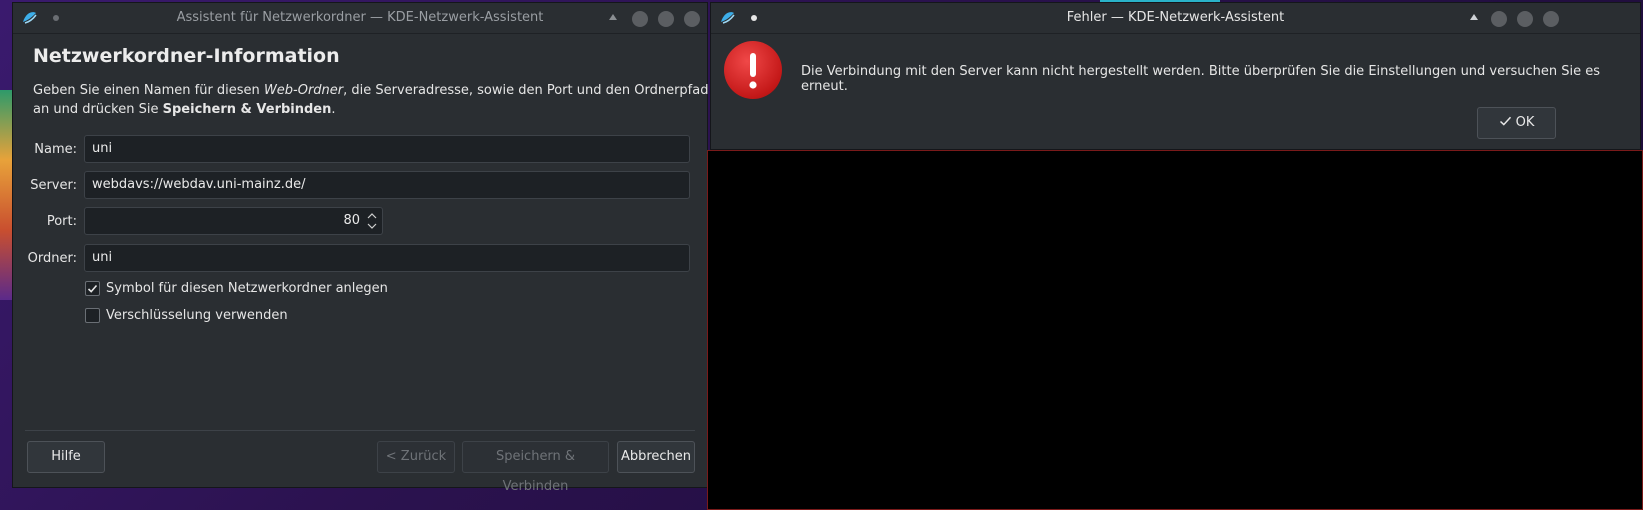  Describe the element at coordinates (53, 185) in the screenshot. I see `server-label: Server:` at that location.